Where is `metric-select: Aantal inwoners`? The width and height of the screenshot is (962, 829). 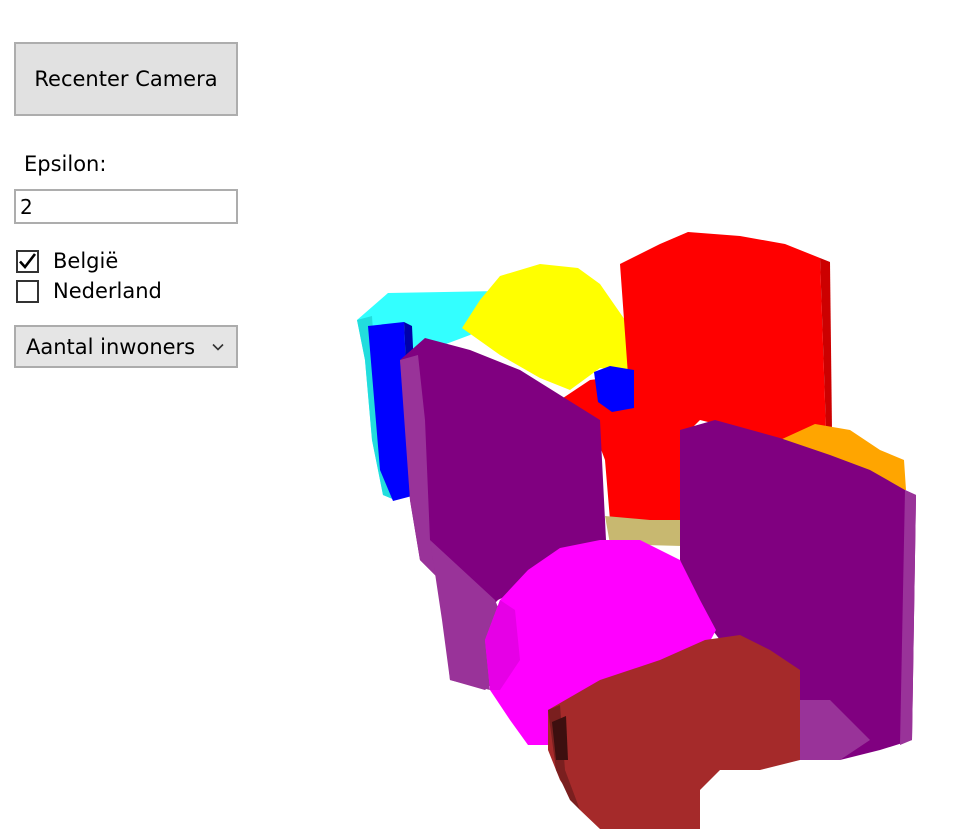
metric-select: Aantal inwoners is located at coordinates (126, 346).